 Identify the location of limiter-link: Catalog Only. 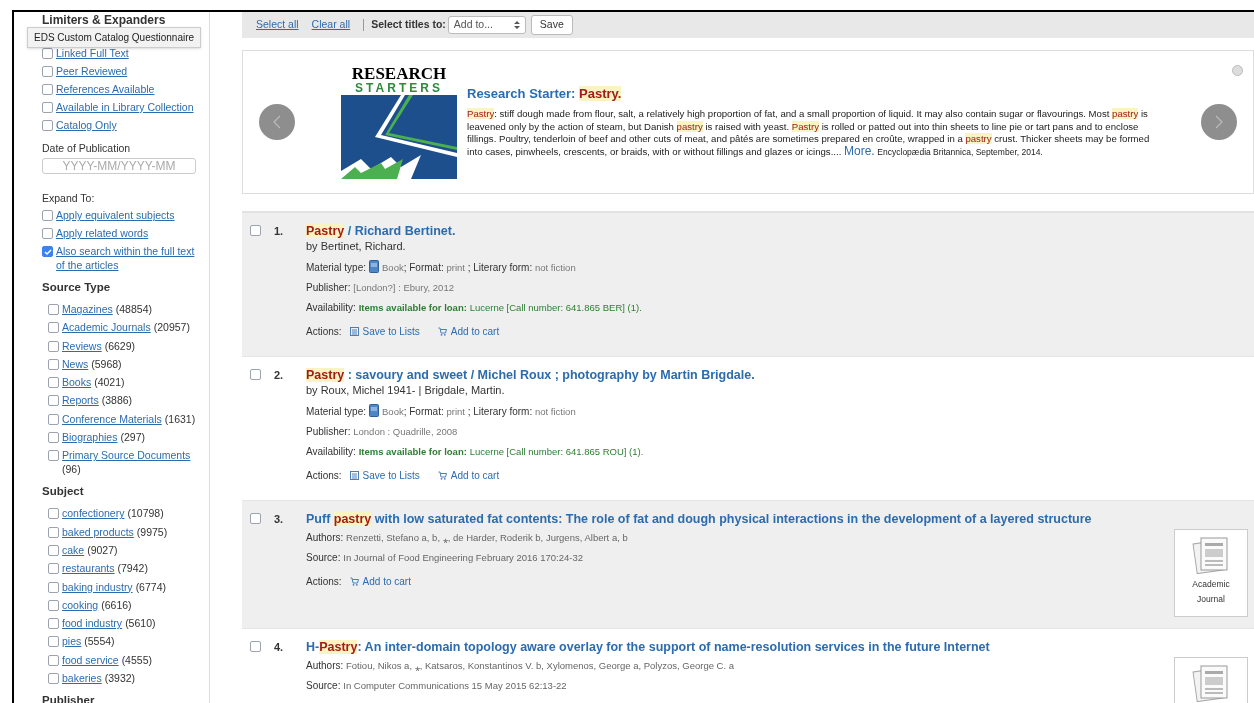
(86, 125).